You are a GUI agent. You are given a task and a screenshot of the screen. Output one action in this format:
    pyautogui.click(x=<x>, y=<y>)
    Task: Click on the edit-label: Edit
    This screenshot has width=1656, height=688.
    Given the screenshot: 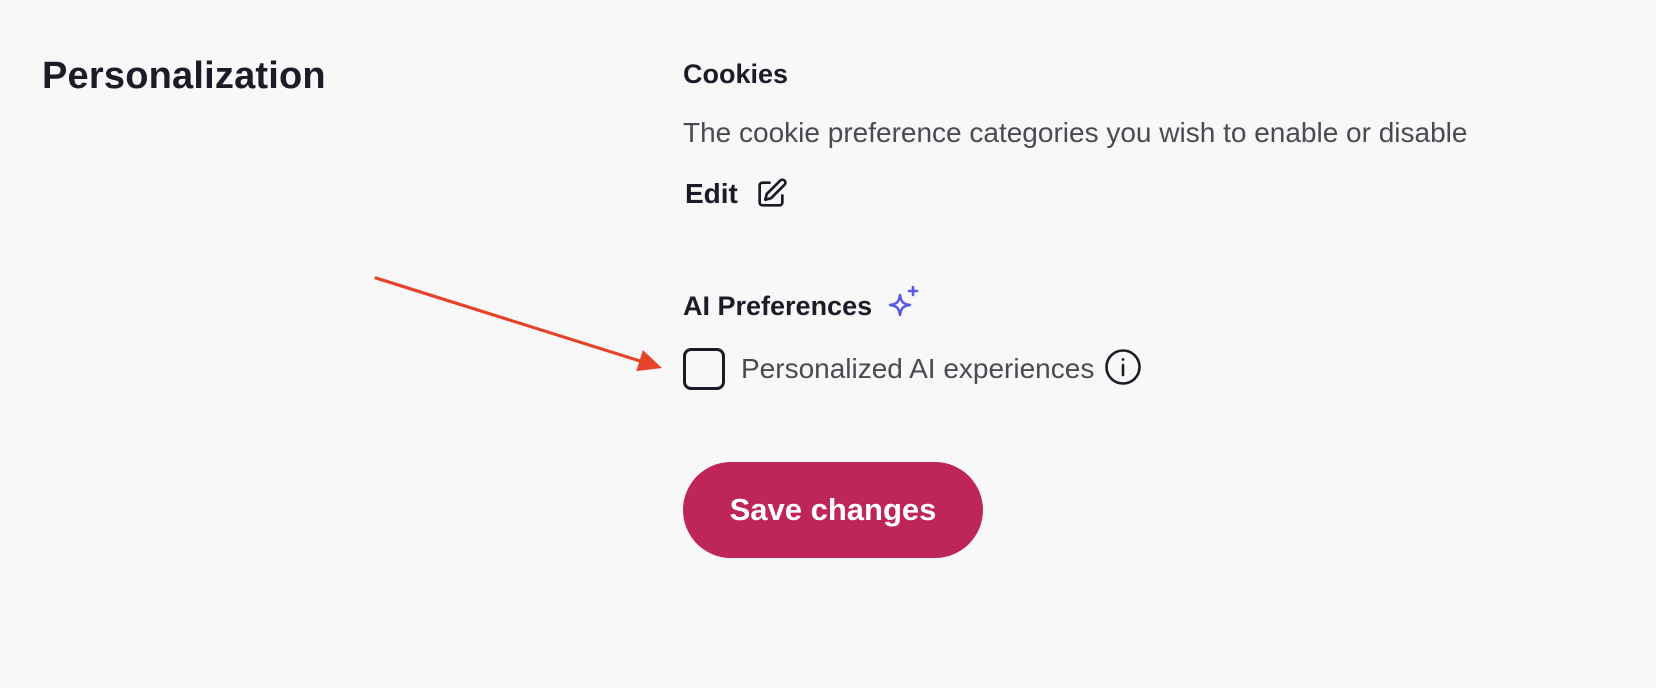 What is the action you would take?
    pyautogui.click(x=711, y=193)
    